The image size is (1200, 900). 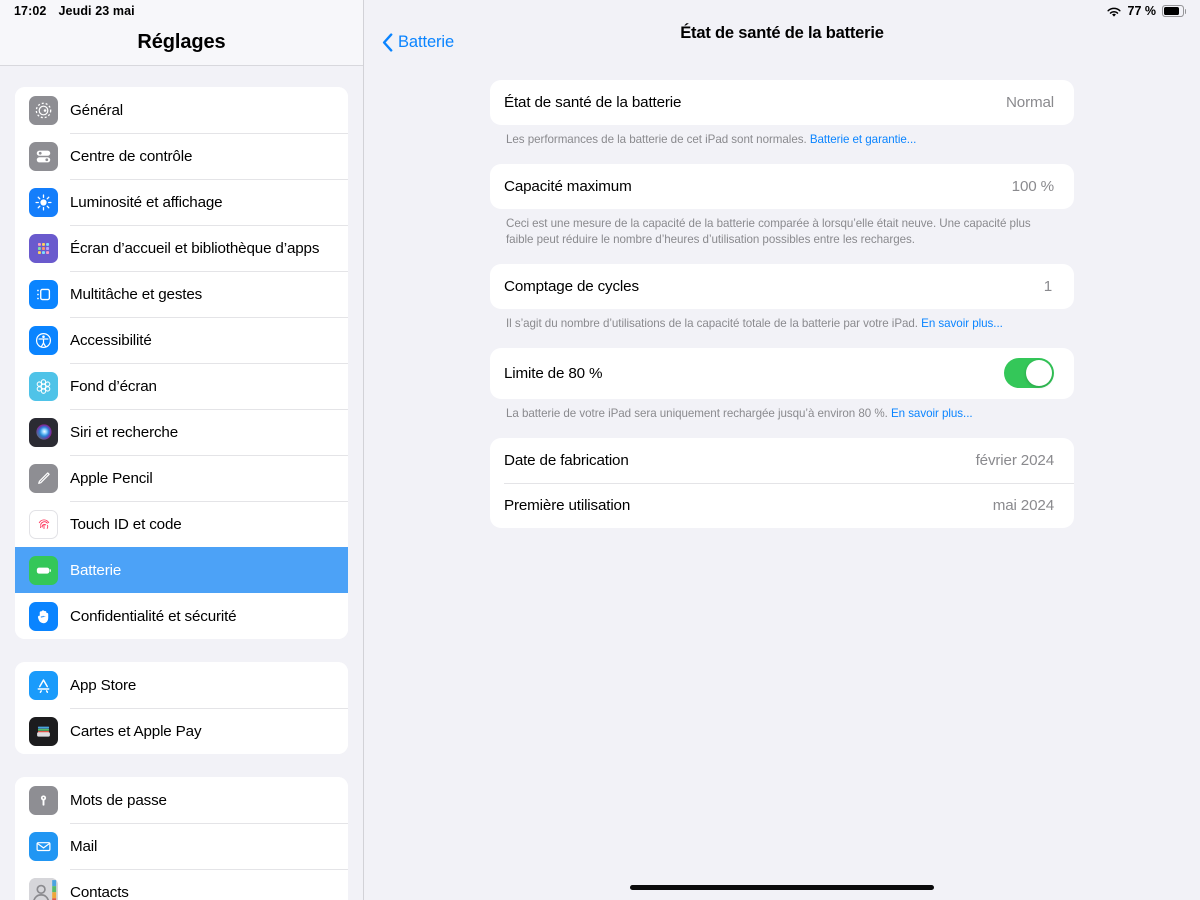 What do you see at coordinates (43, 432) in the screenshot?
I see `siri-icon` at bounding box center [43, 432].